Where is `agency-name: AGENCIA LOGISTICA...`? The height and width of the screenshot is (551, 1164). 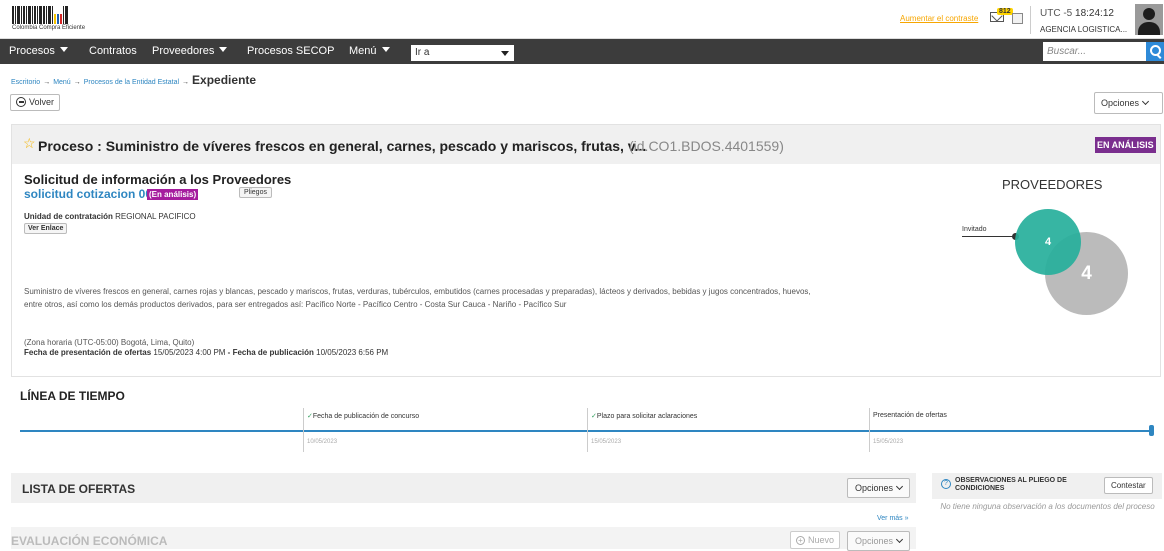
agency-name: AGENCIA LOGISTICA... is located at coordinates (1083, 29).